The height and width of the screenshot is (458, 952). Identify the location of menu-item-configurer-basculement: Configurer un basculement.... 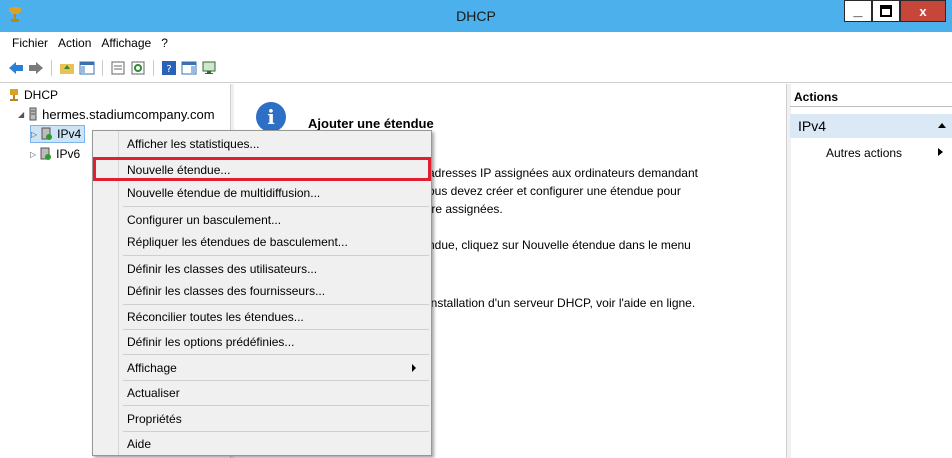
(275, 220).